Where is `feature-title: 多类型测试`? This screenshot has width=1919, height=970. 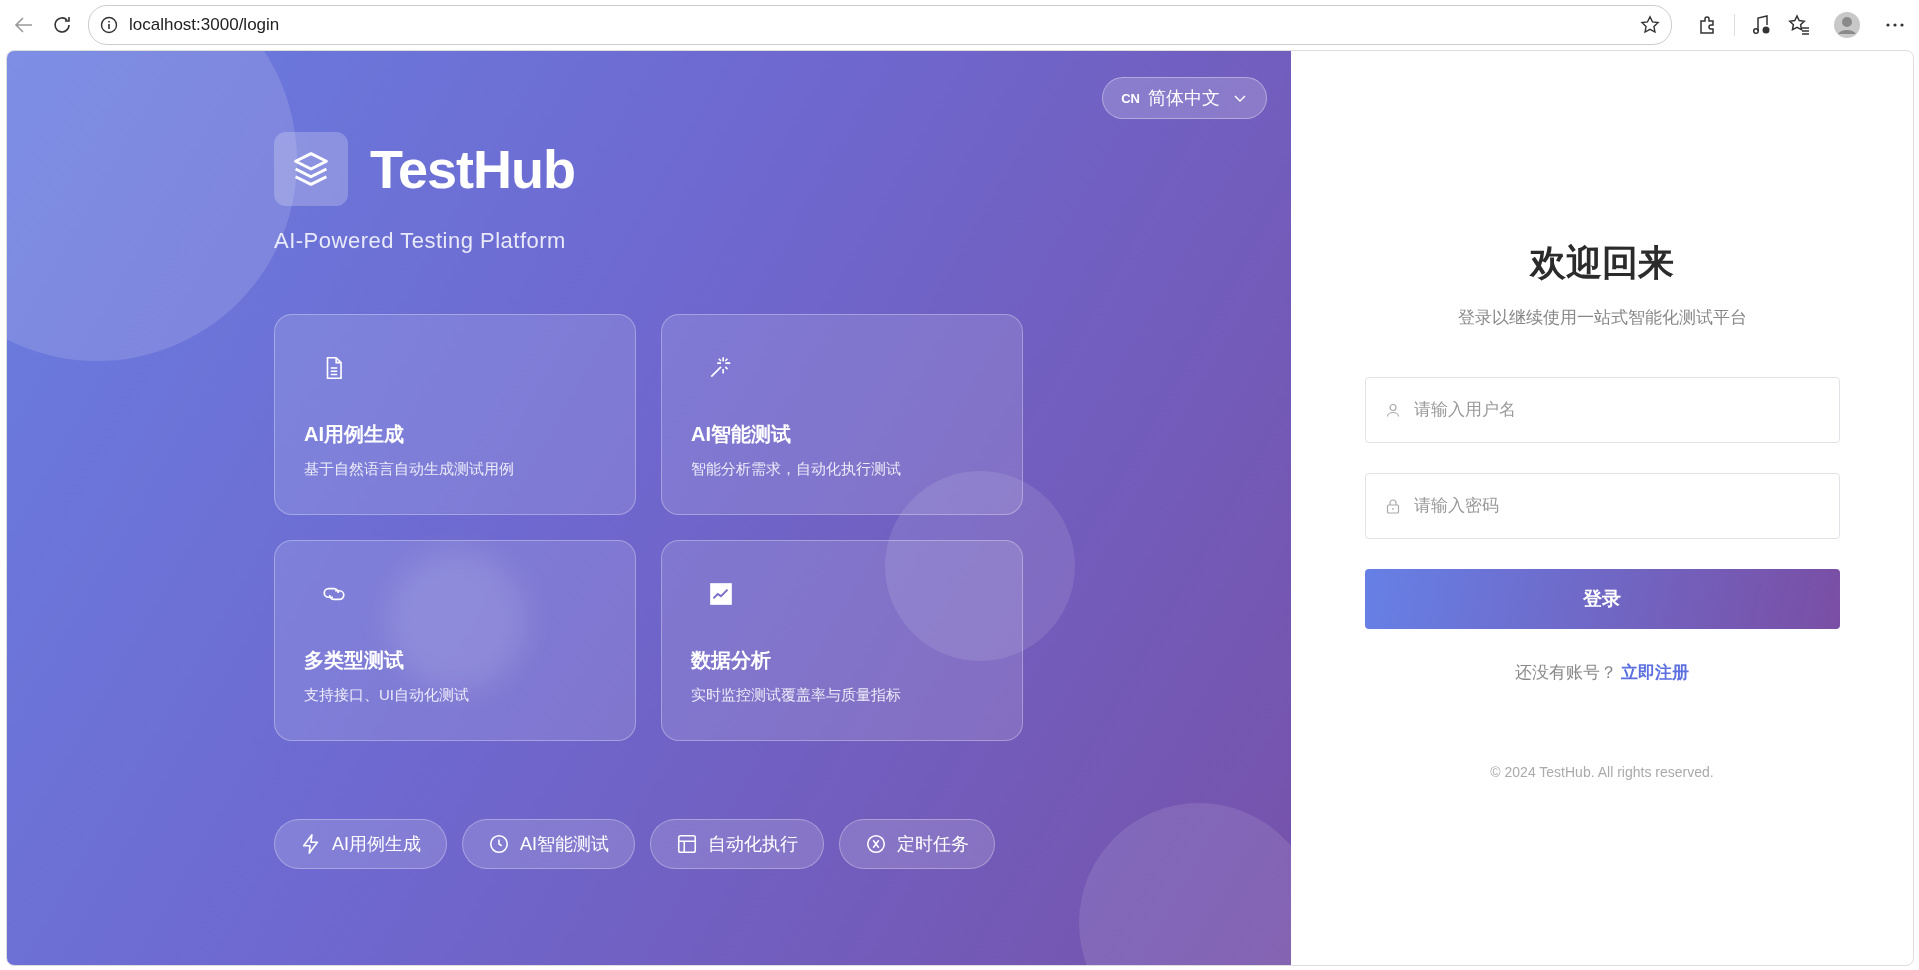 feature-title: 多类型测试 is located at coordinates (354, 660).